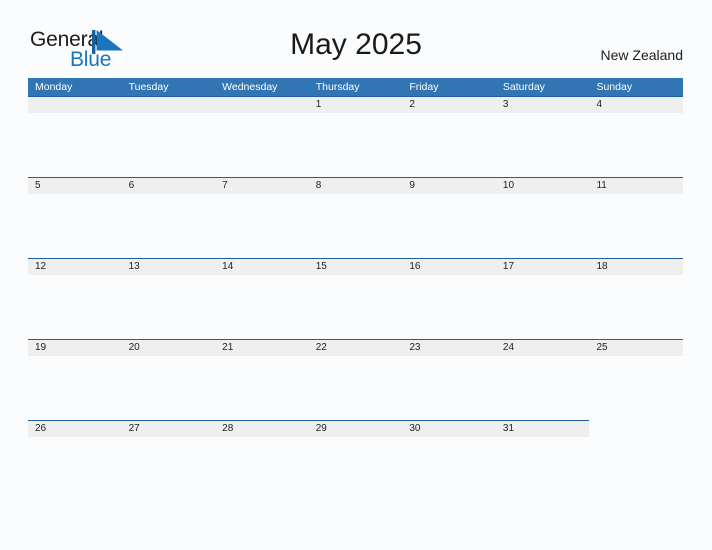 Image resolution: width=712 pixels, height=550 pixels. What do you see at coordinates (41, 428) in the screenshot?
I see `day-number: 26` at bounding box center [41, 428].